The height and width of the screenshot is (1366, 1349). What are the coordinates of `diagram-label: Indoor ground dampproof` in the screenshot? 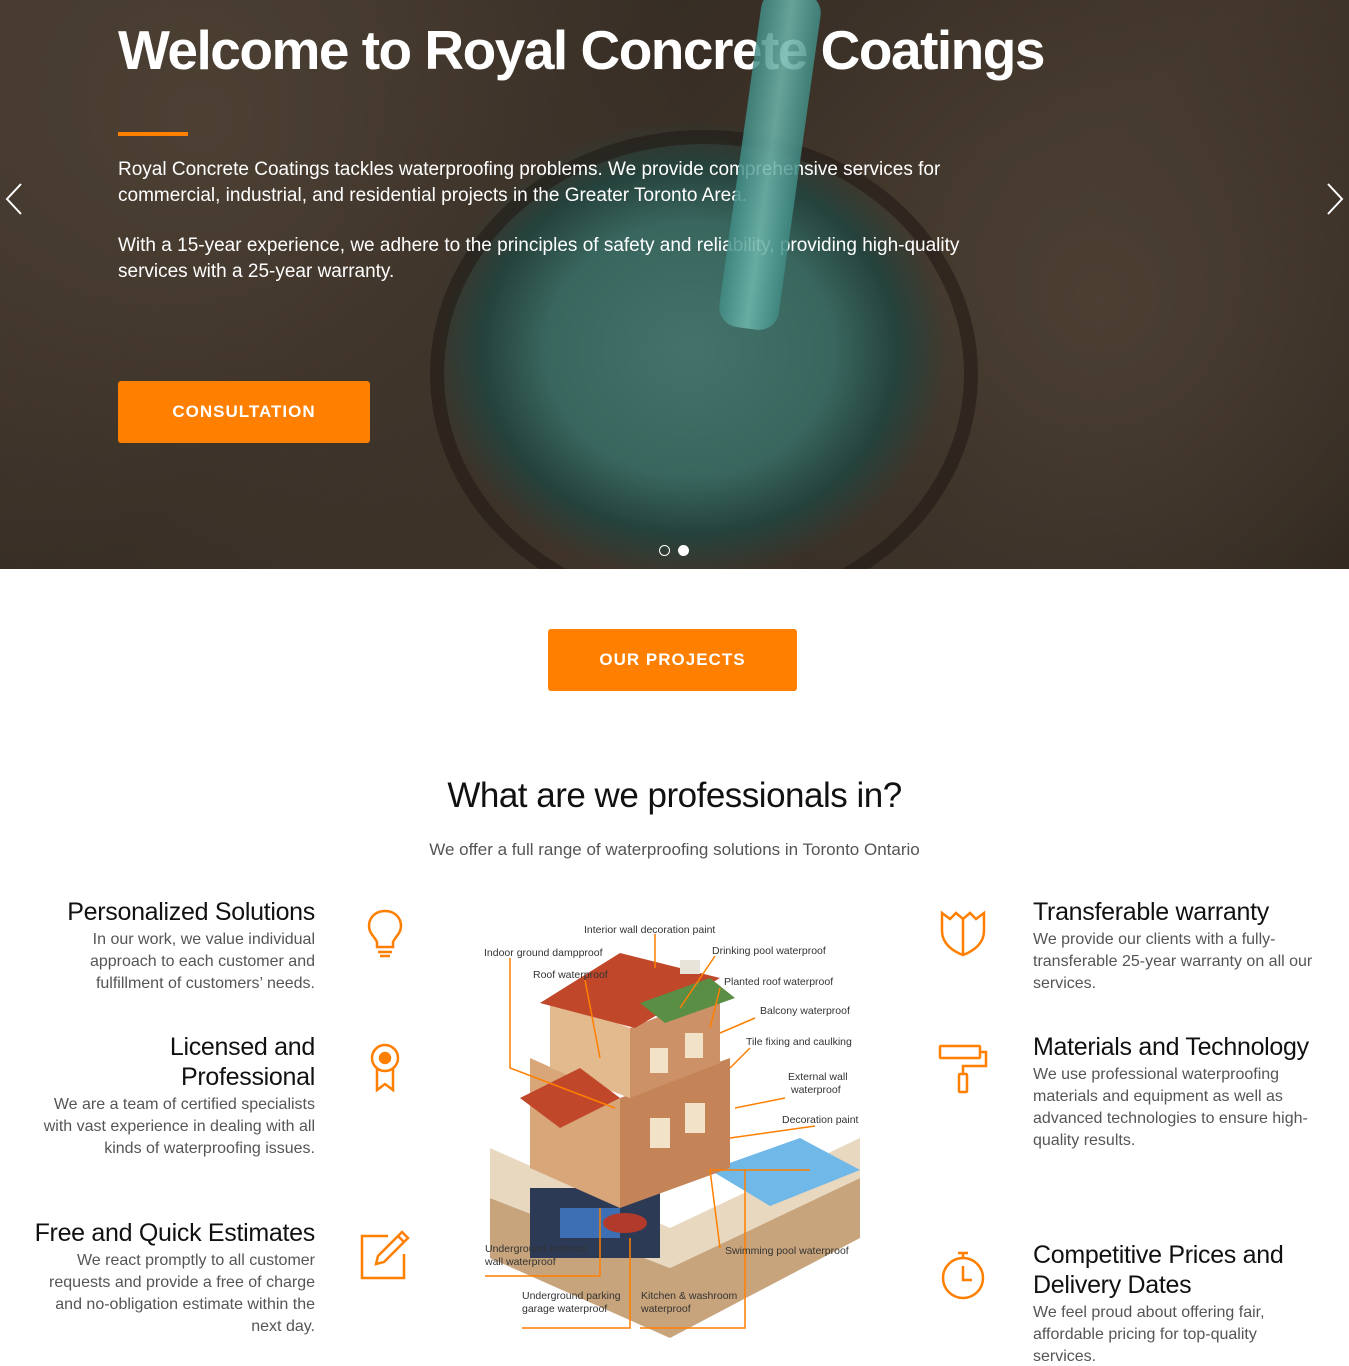 It's located at (543, 953).